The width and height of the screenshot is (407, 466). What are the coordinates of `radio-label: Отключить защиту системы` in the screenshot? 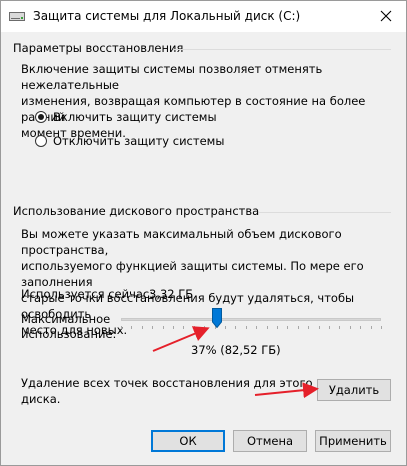 It's located at (139, 141).